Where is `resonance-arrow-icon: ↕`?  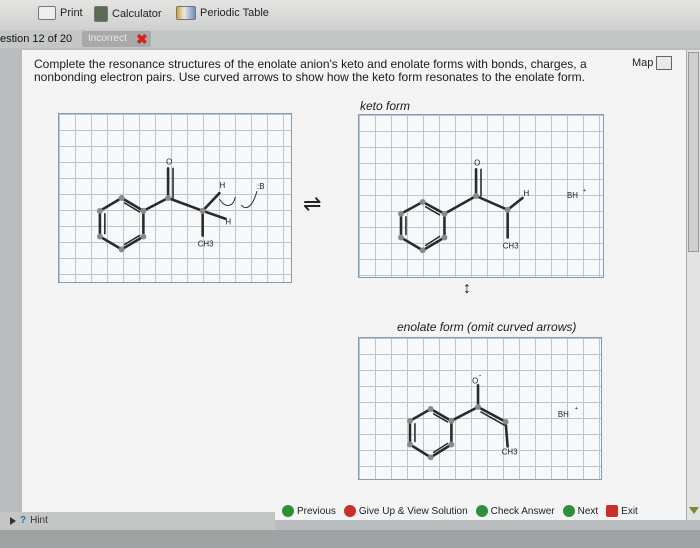
resonance-arrow-icon: ↕ is located at coordinates (467, 288).